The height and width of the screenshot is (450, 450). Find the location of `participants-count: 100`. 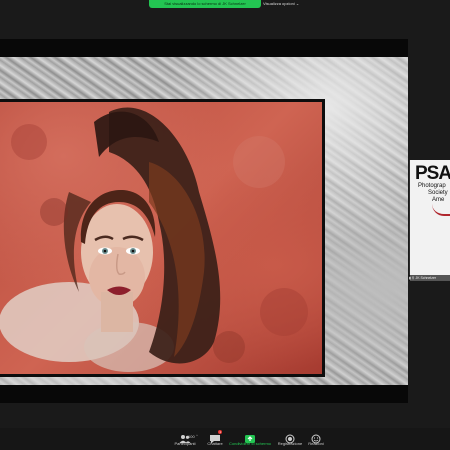

participants-count: 100 is located at coordinates (191, 436).